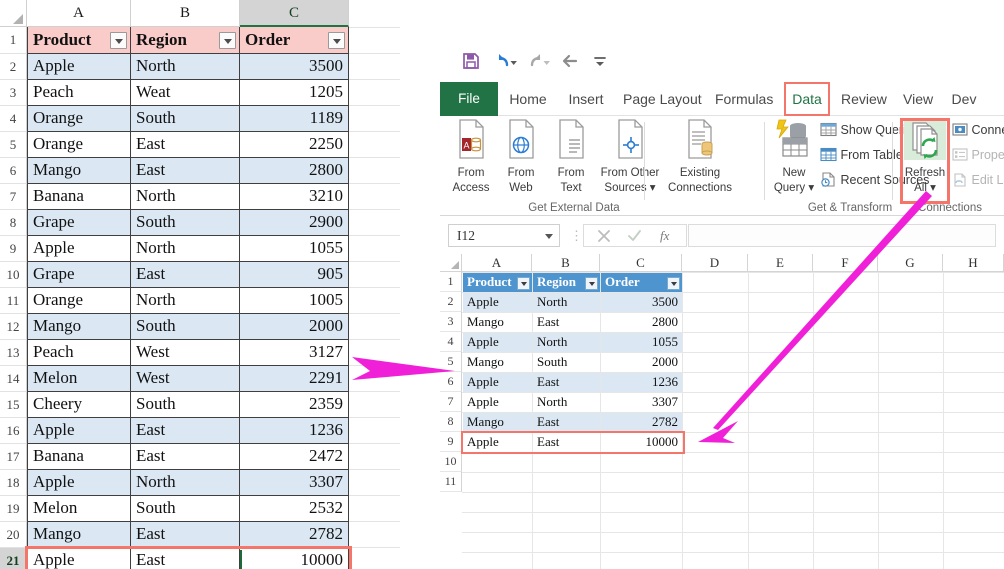  Describe the element at coordinates (641, 322) in the screenshot. I see `result-cell-c3: 2800` at that location.